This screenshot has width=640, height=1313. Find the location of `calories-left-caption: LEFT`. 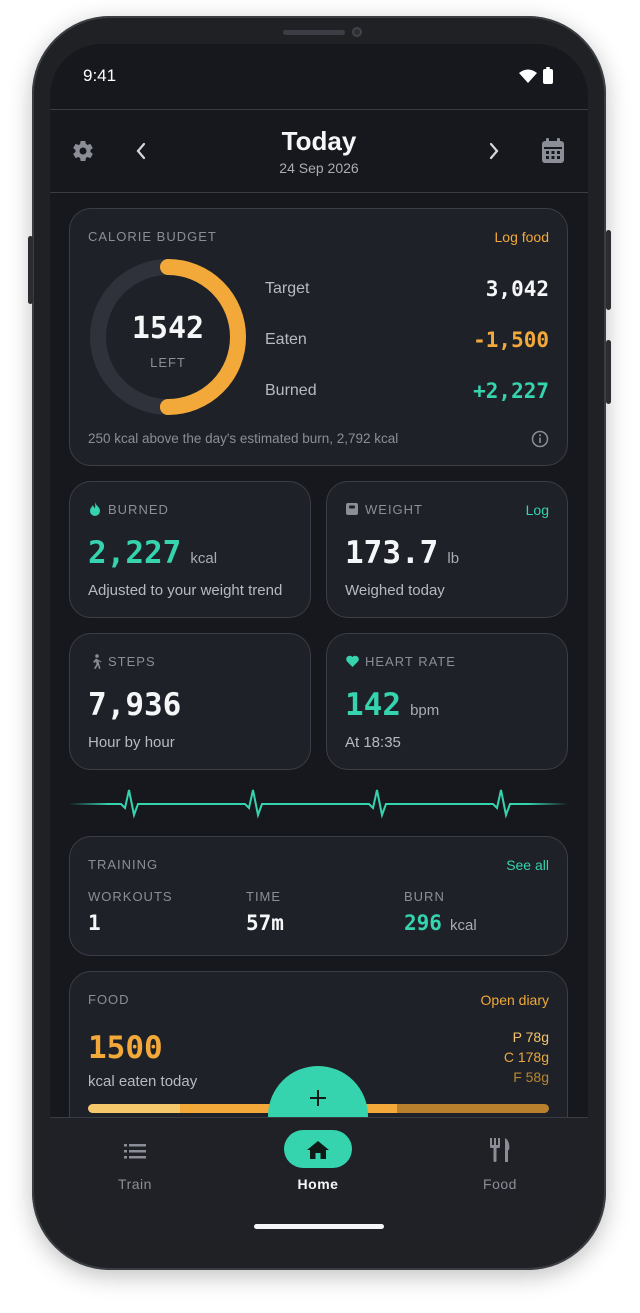

calories-left-caption: LEFT is located at coordinates (168, 362).